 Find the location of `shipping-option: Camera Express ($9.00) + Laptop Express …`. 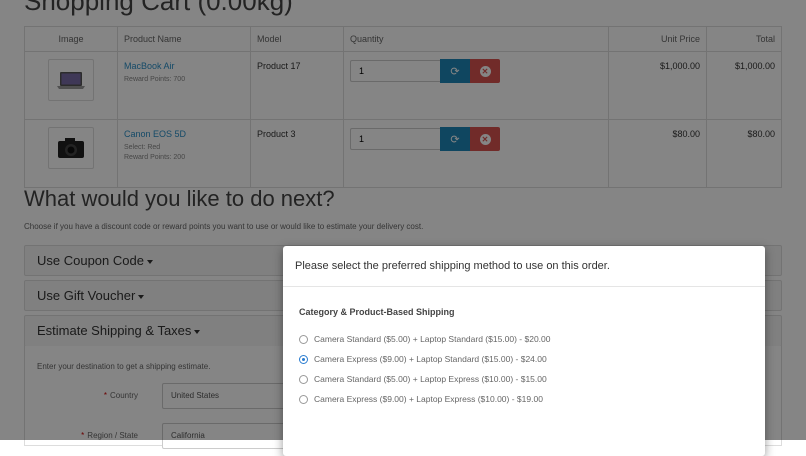

shipping-option: Camera Express ($9.00) + Laptop Express … is located at coordinates (524, 399).